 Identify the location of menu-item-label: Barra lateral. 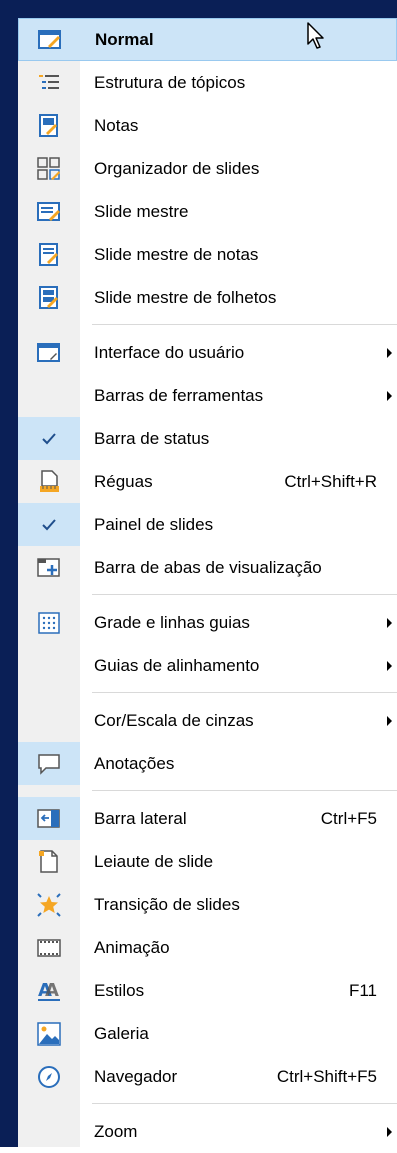
(140, 818).